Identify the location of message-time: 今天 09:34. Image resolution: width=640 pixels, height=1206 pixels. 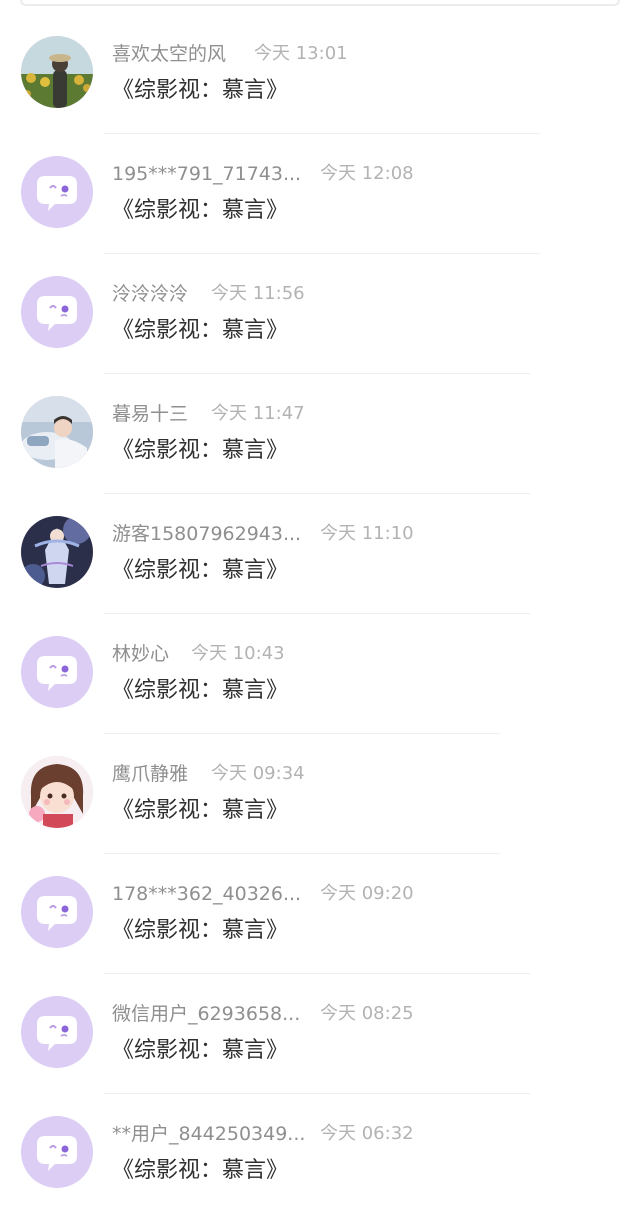
(258, 773).